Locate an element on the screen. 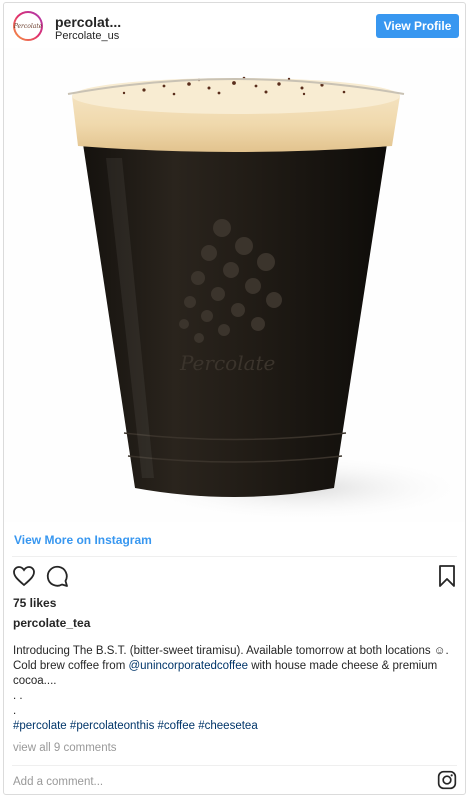 Image resolution: width=470 pixels, height=798 pixels. action-bar is located at coordinates (235, 577).